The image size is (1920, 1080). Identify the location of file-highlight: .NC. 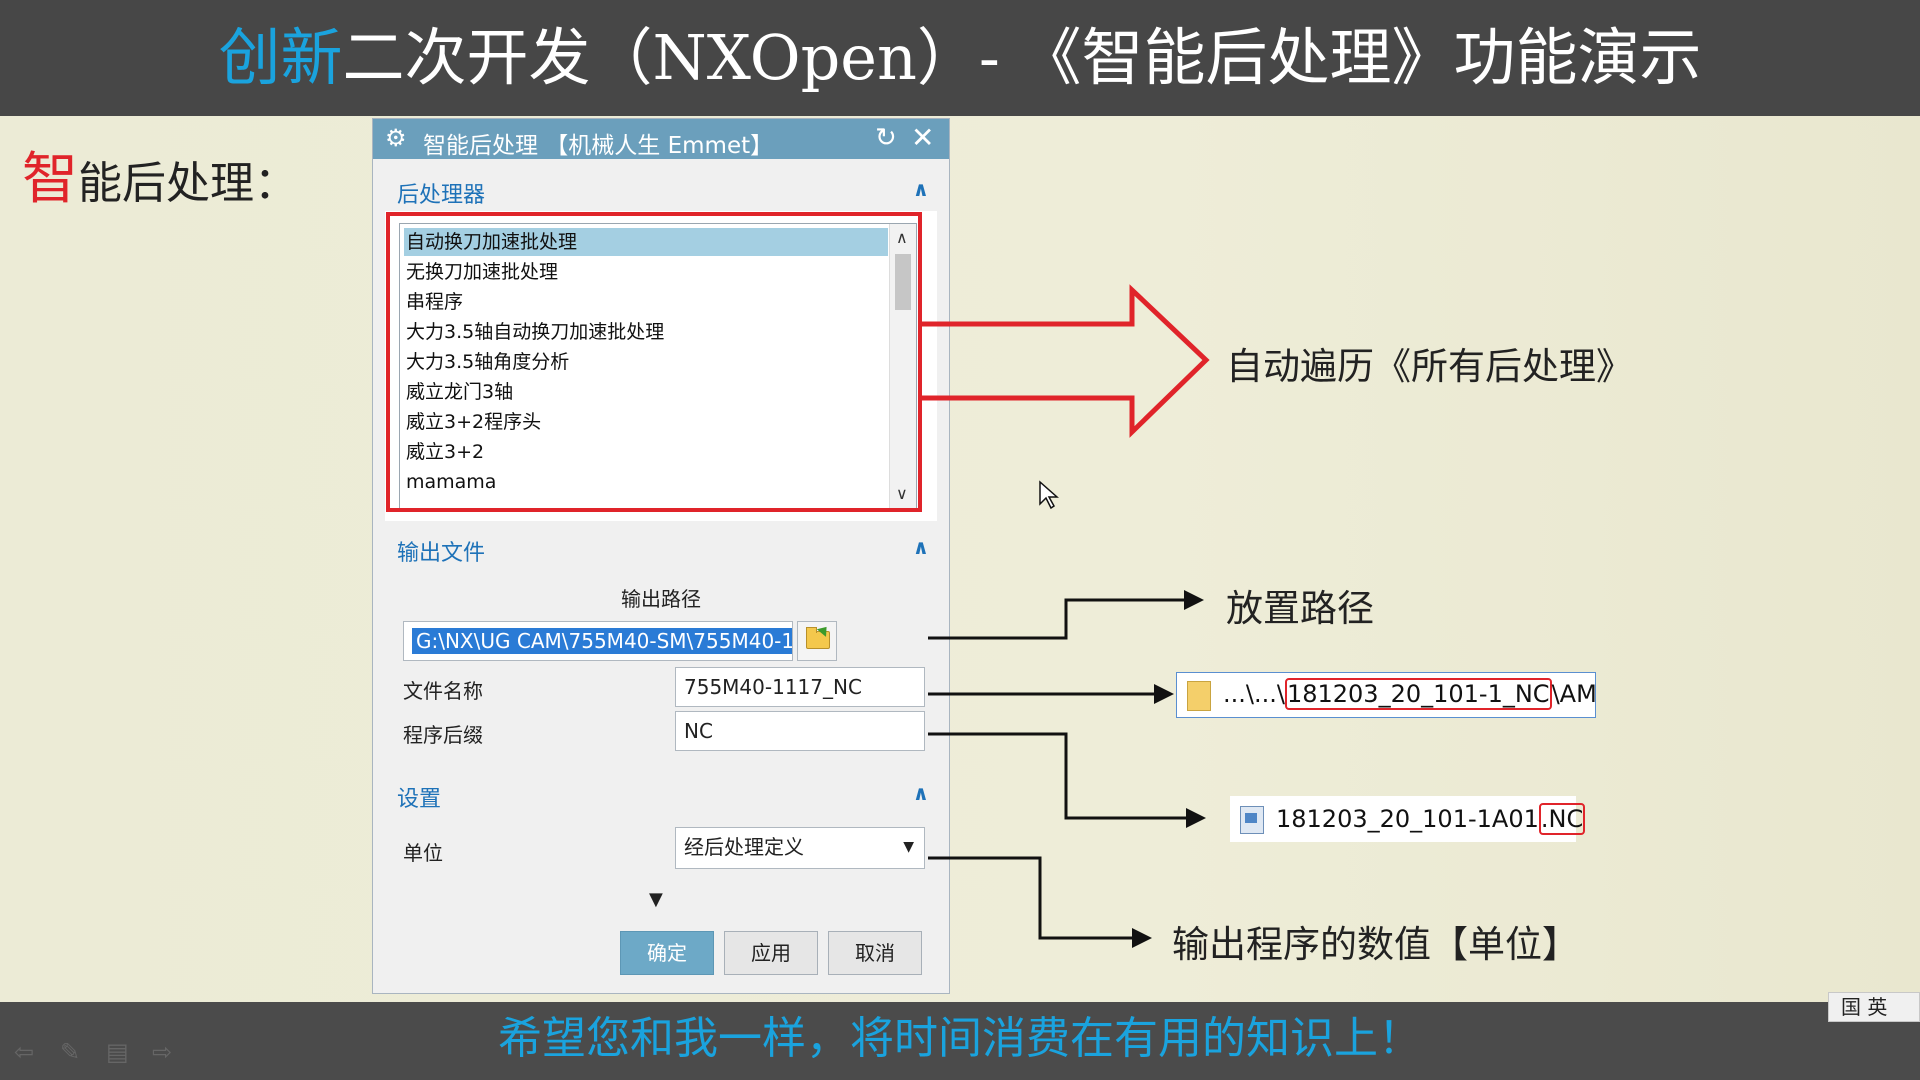
(1562, 819).